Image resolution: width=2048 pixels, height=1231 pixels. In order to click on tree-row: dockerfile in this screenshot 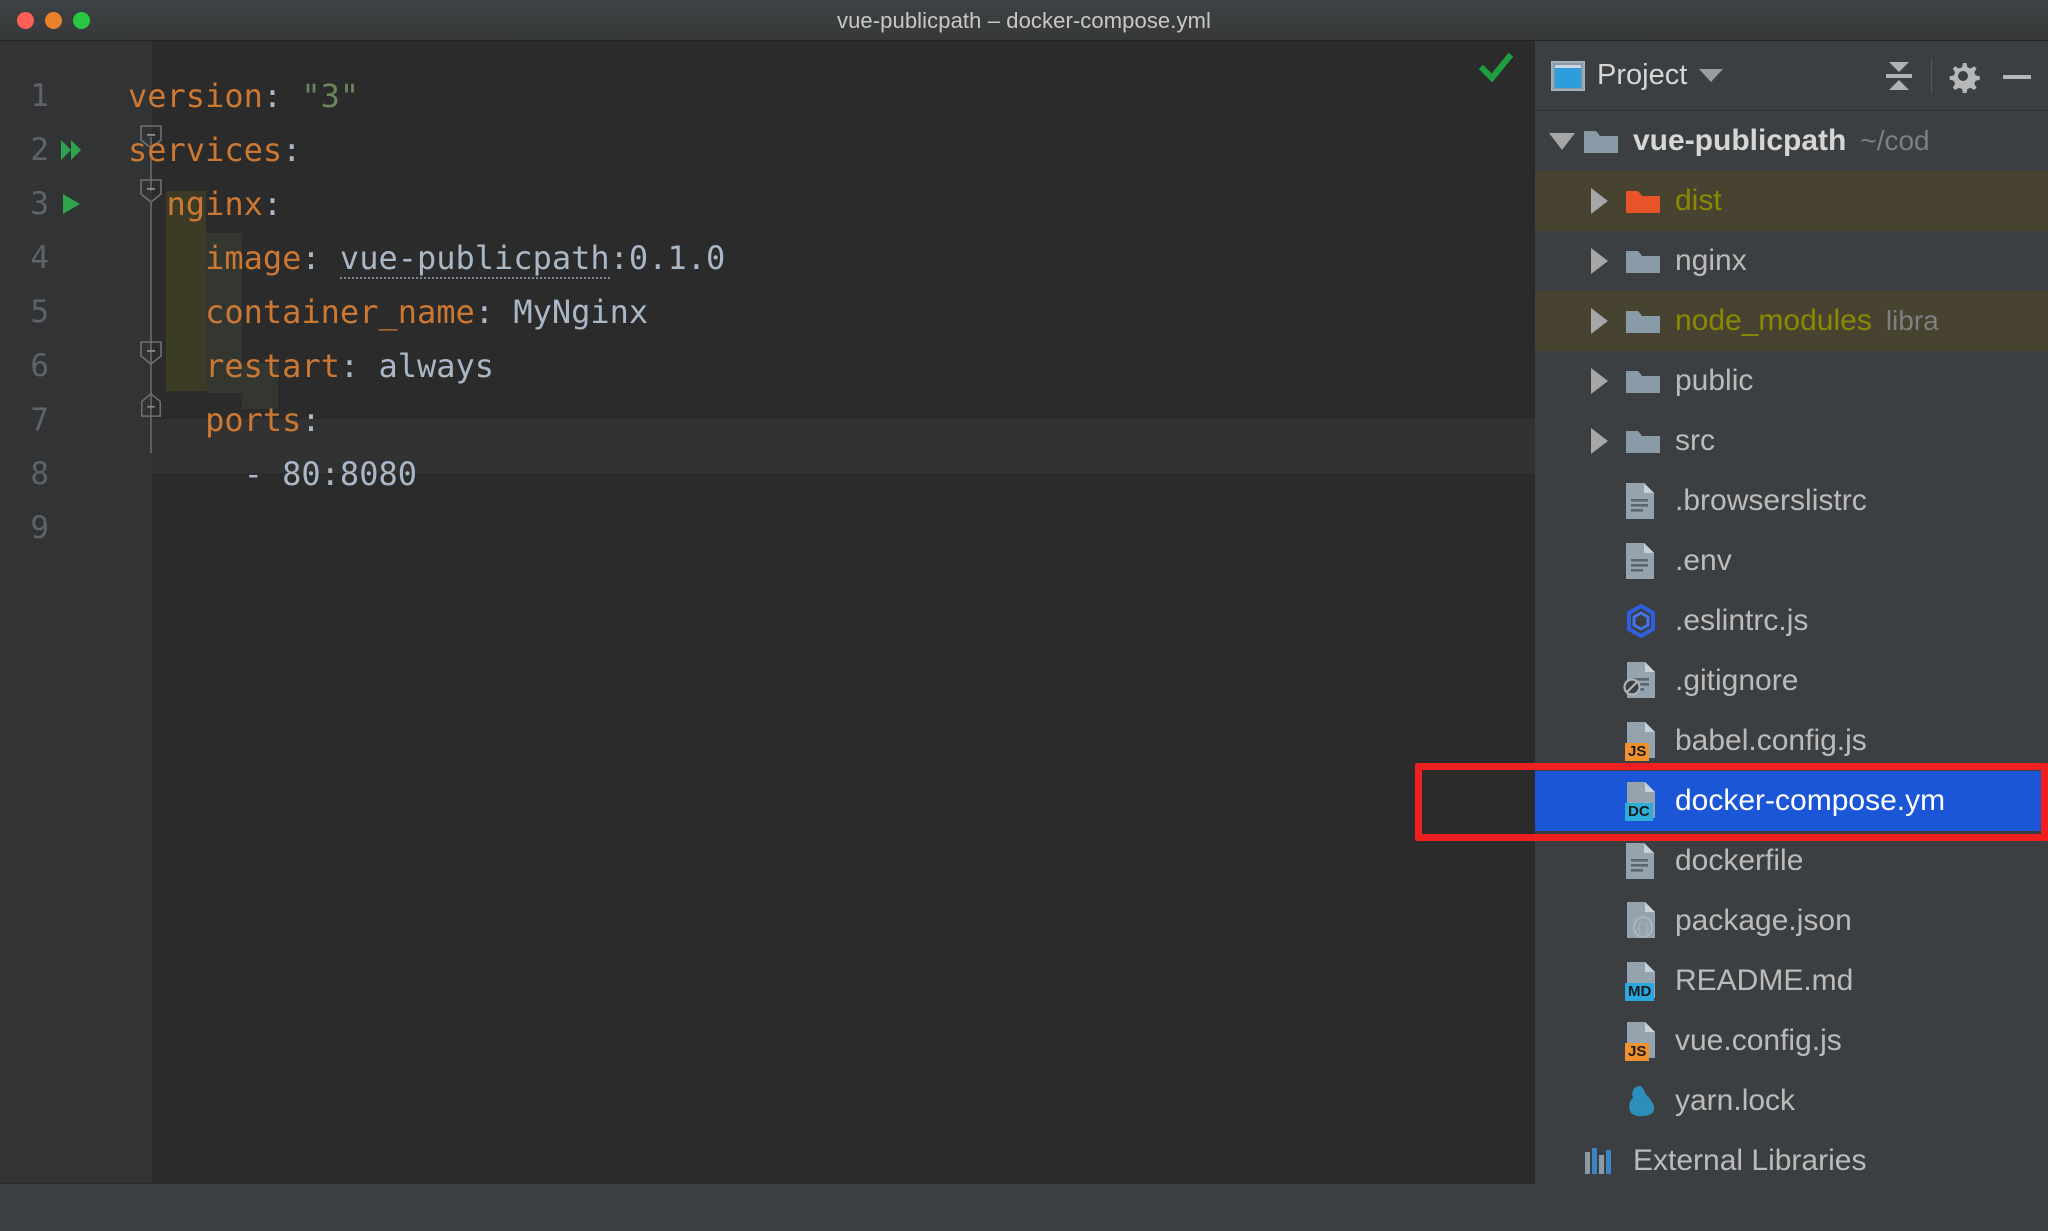, I will do `click(1791, 861)`.